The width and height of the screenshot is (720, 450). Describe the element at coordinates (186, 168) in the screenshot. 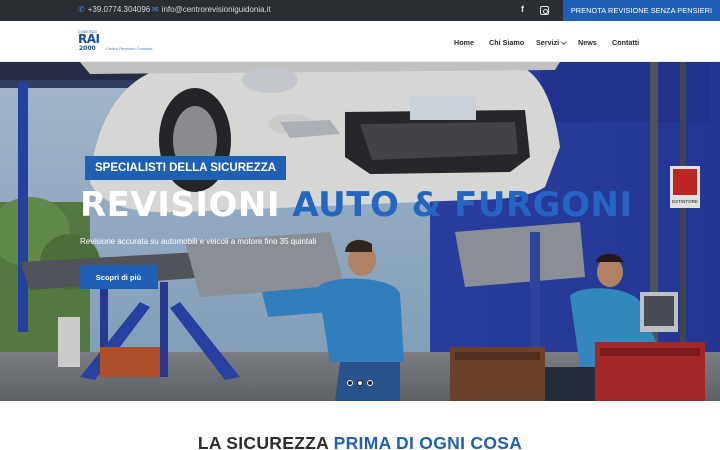

I see `hero-badge: SPECIALISTI DELLA SICUREZZA` at that location.